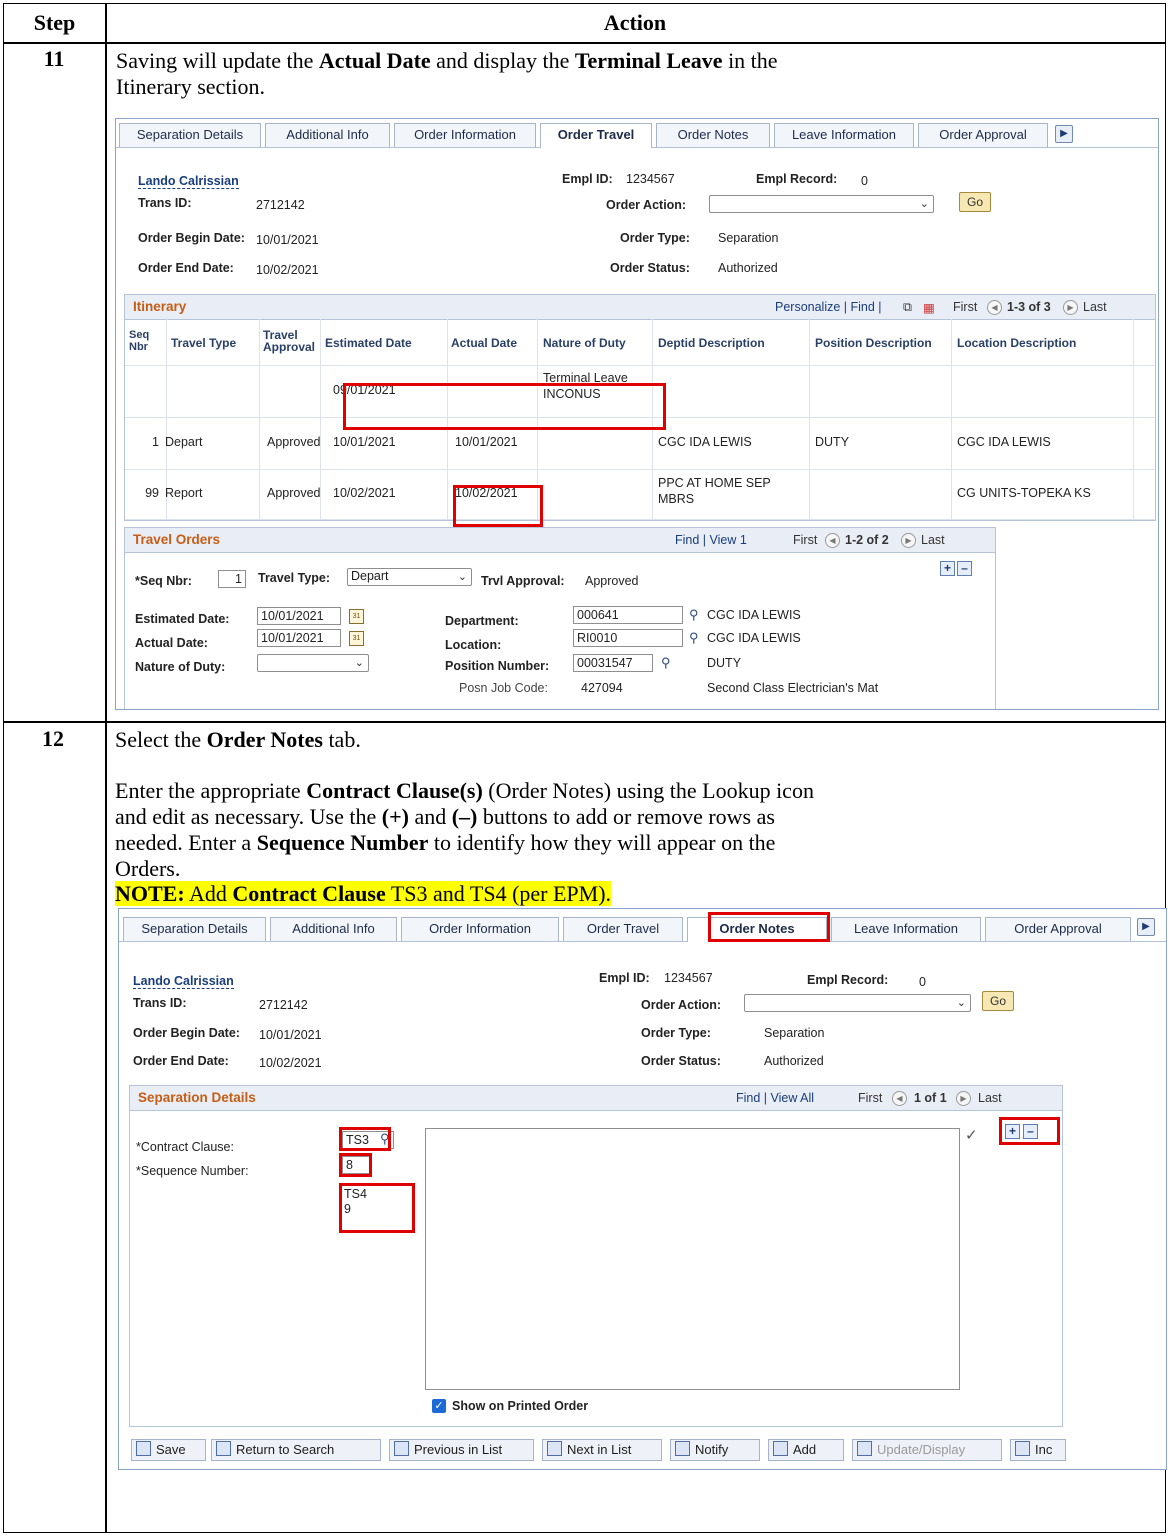 The image size is (1171, 1537). What do you see at coordinates (299, 638) in the screenshot?
I see `actual-date-field: 10/01/2021` at bounding box center [299, 638].